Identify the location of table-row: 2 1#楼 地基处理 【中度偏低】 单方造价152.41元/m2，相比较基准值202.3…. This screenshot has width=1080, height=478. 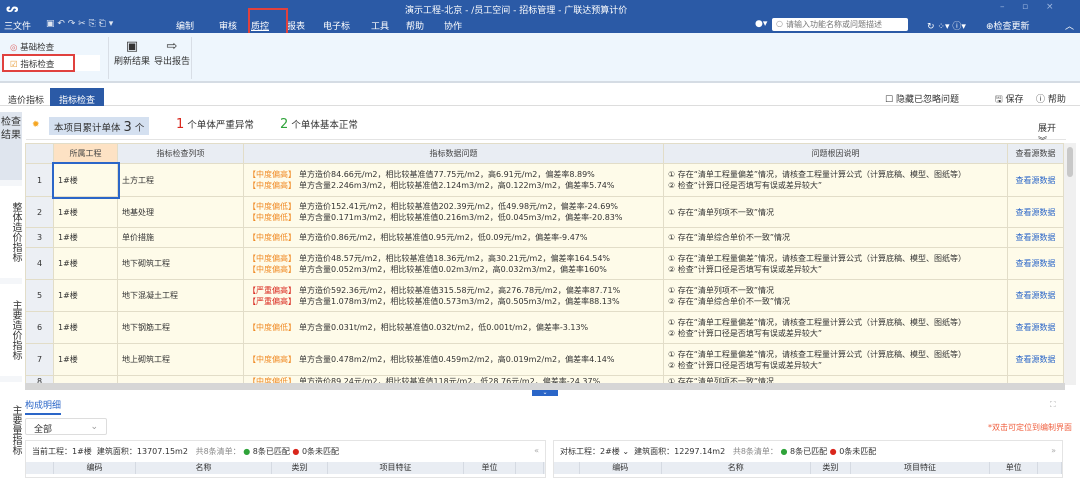
(544, 212).